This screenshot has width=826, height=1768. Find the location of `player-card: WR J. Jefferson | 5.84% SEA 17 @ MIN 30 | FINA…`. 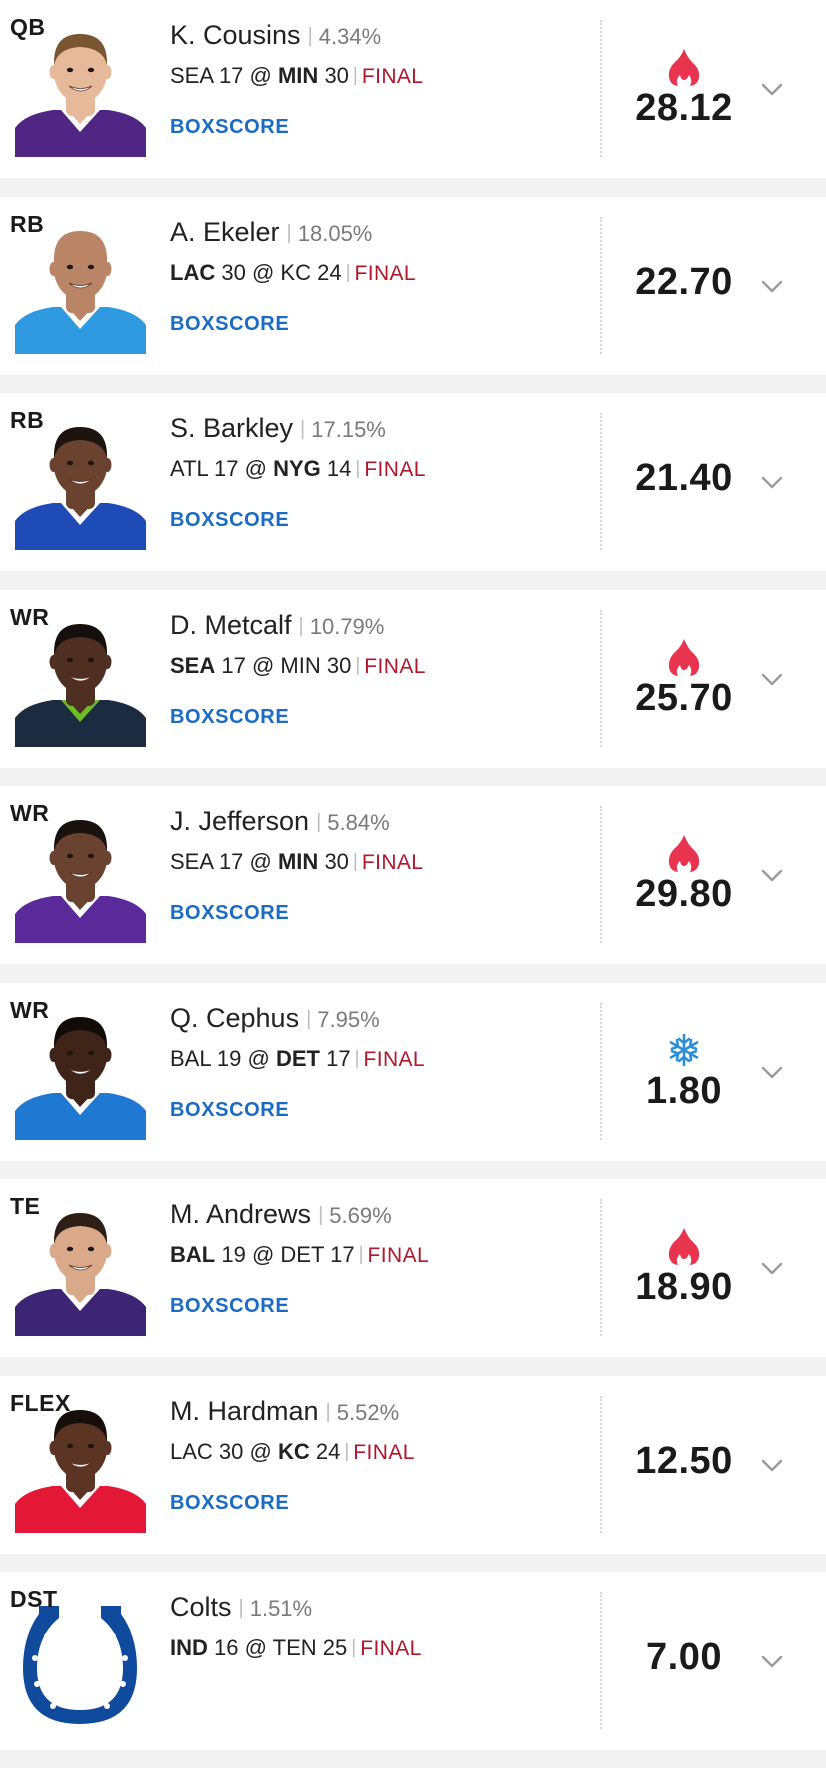

player-card: WR J. Jefferson | 5.84% SEA 17 @ MIN 30 | FINA… is located at coordinates (413, 875).